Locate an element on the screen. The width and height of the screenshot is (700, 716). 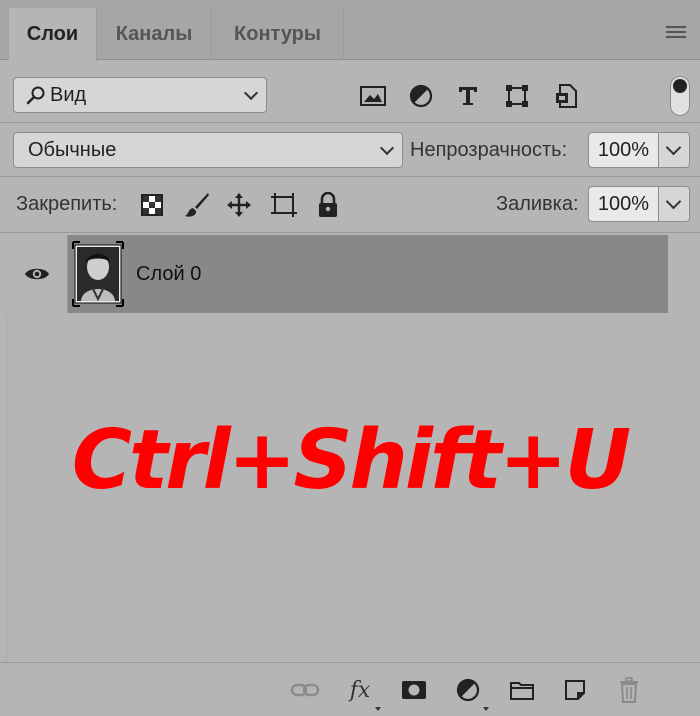
filter-row: Вид is located at coordinates (350, 92).